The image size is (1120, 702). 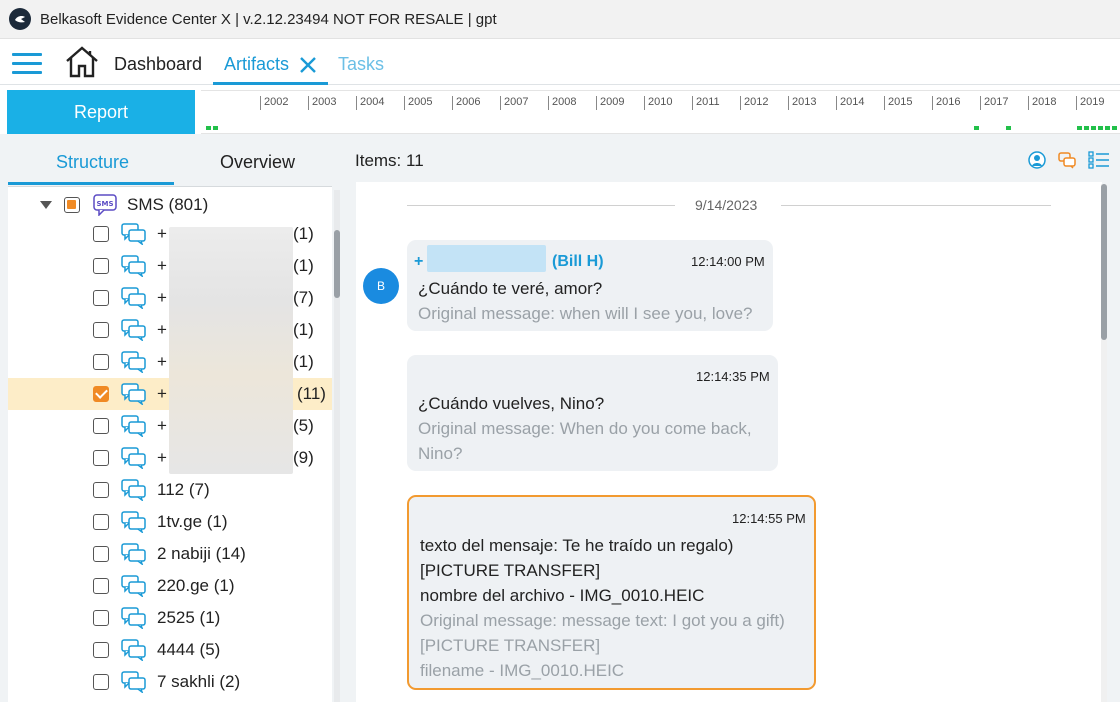 What do you see at coordinates (82, 62) in the screenshot?
I see `home-icon` at bounding box center [82, 62].